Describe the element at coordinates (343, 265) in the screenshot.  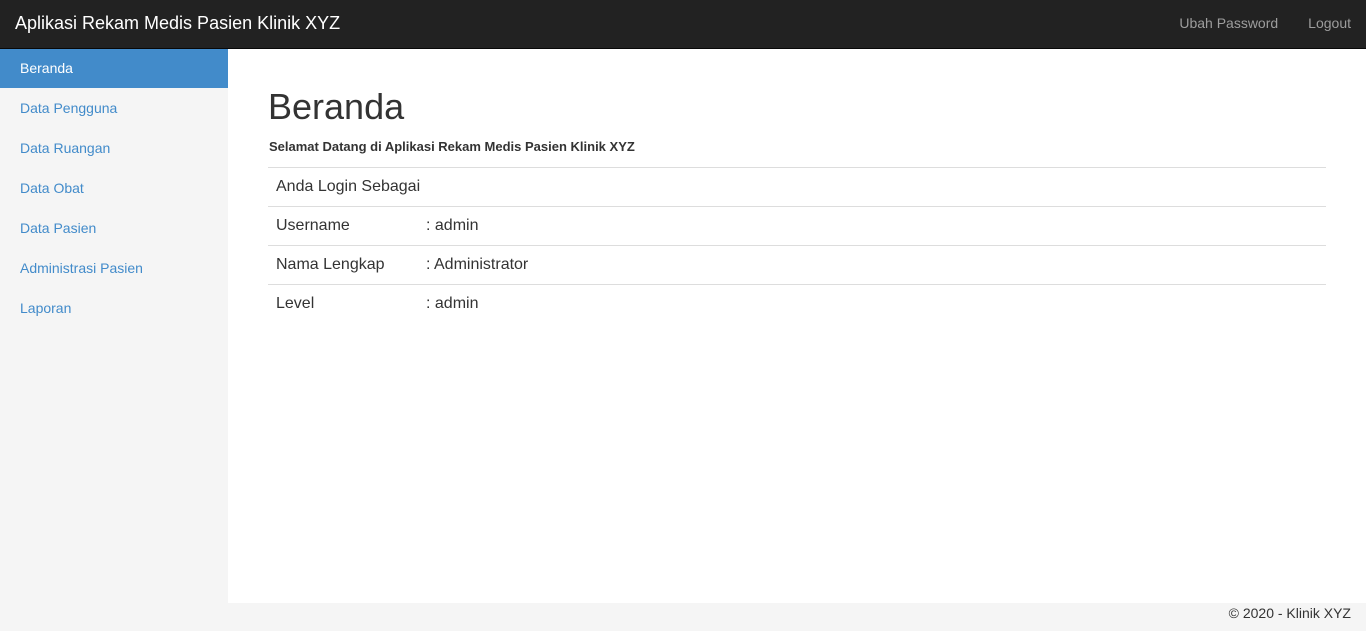
I see `full-name-label: Nama Lengkap` at that location.